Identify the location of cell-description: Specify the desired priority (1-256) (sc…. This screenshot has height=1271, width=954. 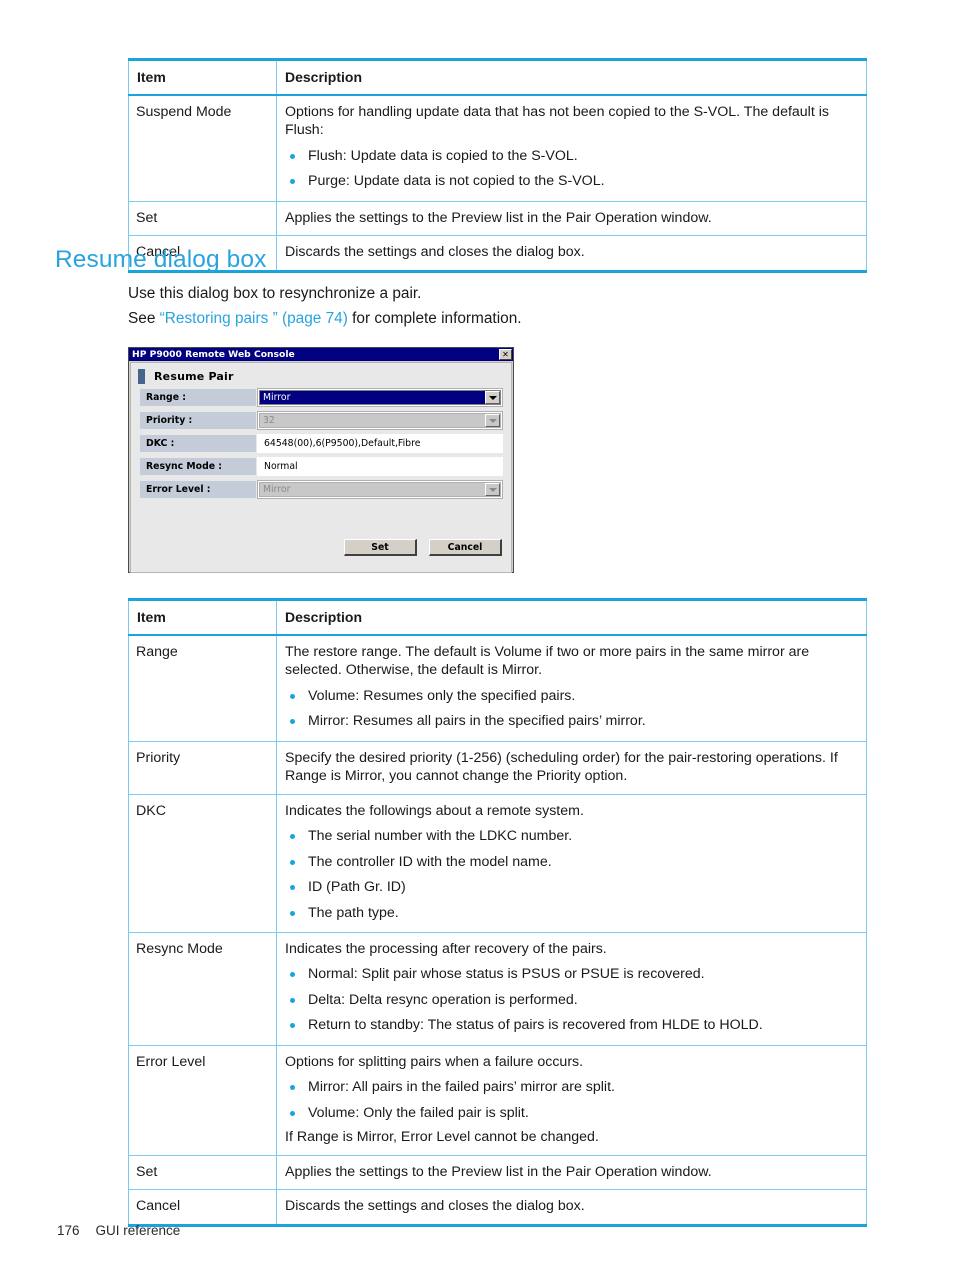
(571, 767).